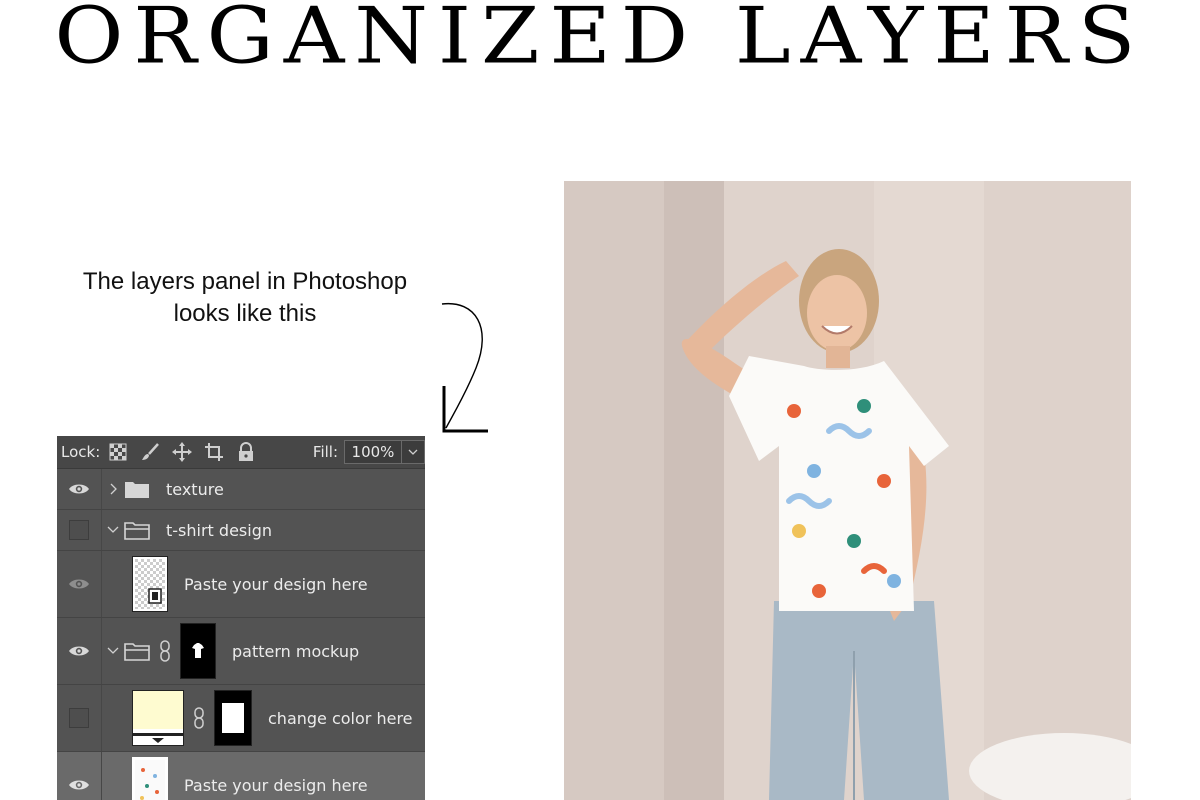  What do you see at coordinates (245, 281) in the screenshot?
I see `caption-line-1: The layers panel in Photoshop` at bounding box center [245, 281].